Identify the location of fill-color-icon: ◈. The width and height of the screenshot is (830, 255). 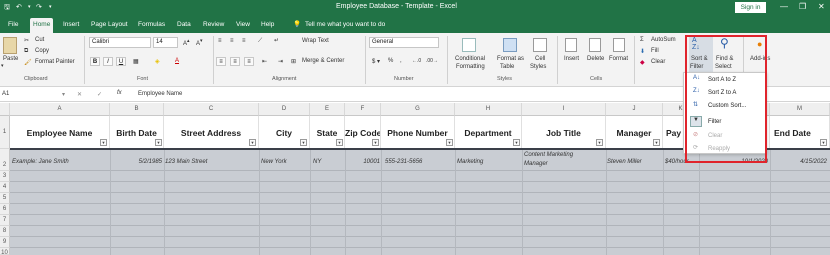
(157, 61).